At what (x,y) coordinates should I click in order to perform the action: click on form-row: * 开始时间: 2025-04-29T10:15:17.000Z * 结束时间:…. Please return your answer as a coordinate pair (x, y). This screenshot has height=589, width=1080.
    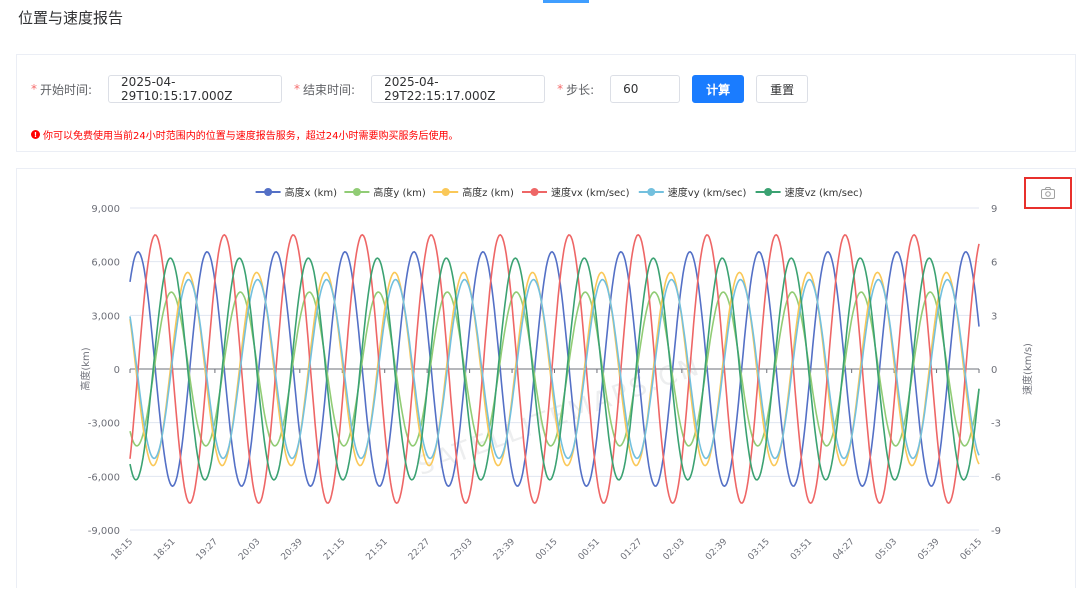
    Looking at the image, I should click on (425, 89).